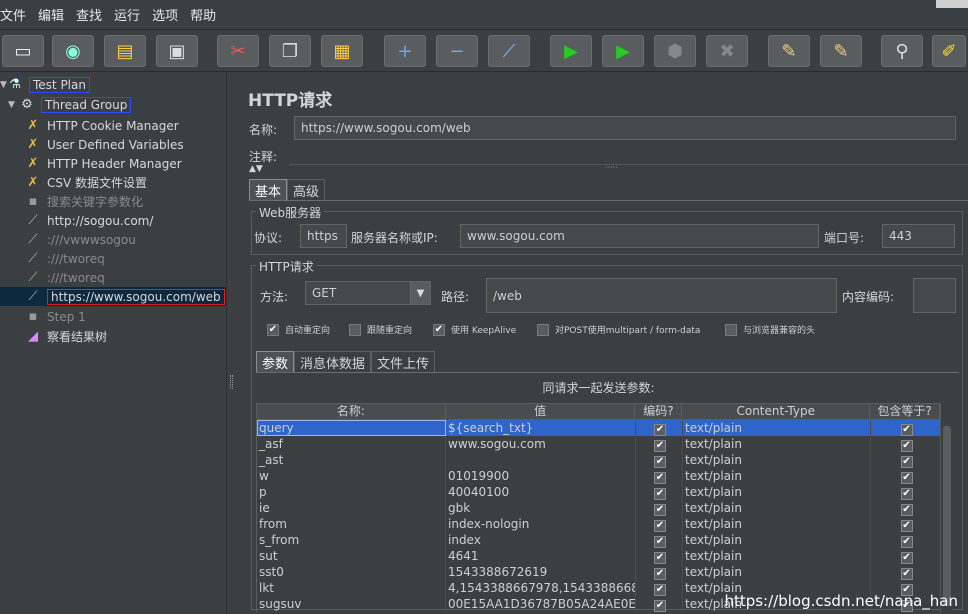 The width and height of the screenshot is (968, 614). I want to click on table-row: _asf www.sogou.com ✔ text/plain ✔, so click(598, 444).